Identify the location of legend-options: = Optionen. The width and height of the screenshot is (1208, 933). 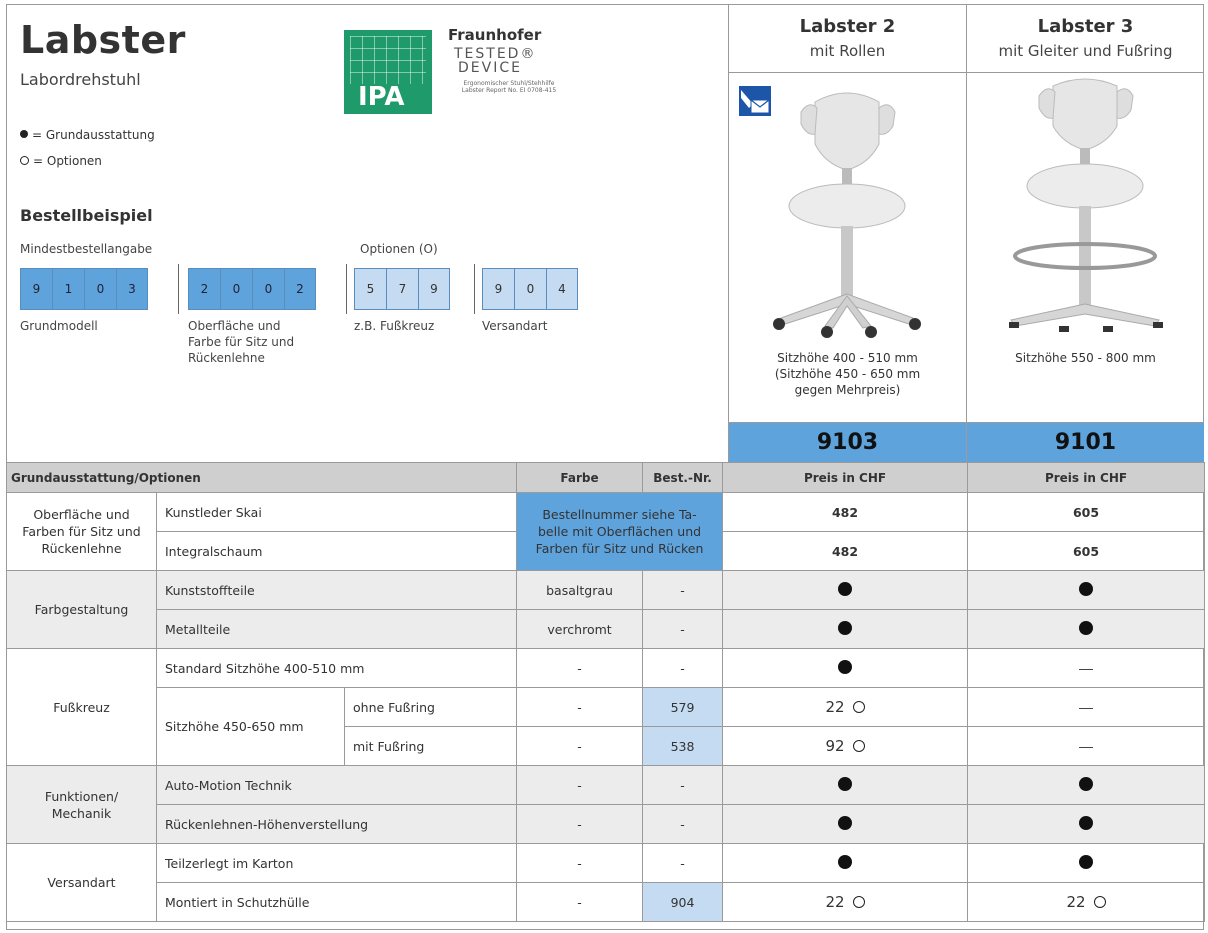
(61, 161).